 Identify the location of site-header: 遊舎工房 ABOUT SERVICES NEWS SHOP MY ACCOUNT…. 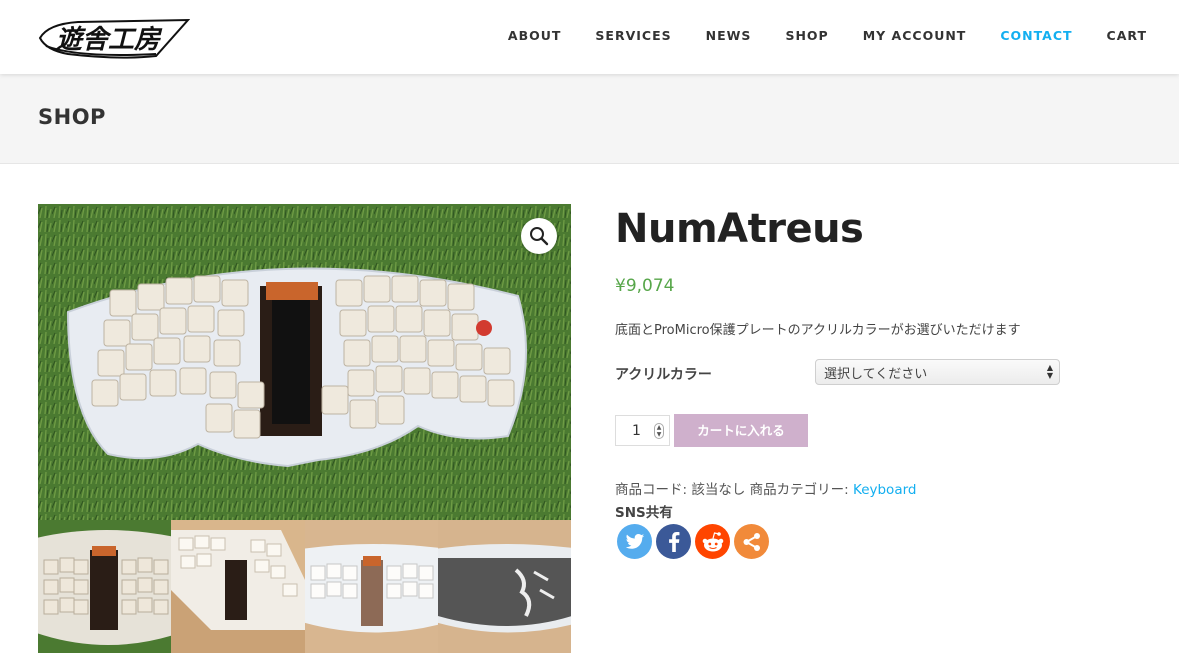
(589, 37).